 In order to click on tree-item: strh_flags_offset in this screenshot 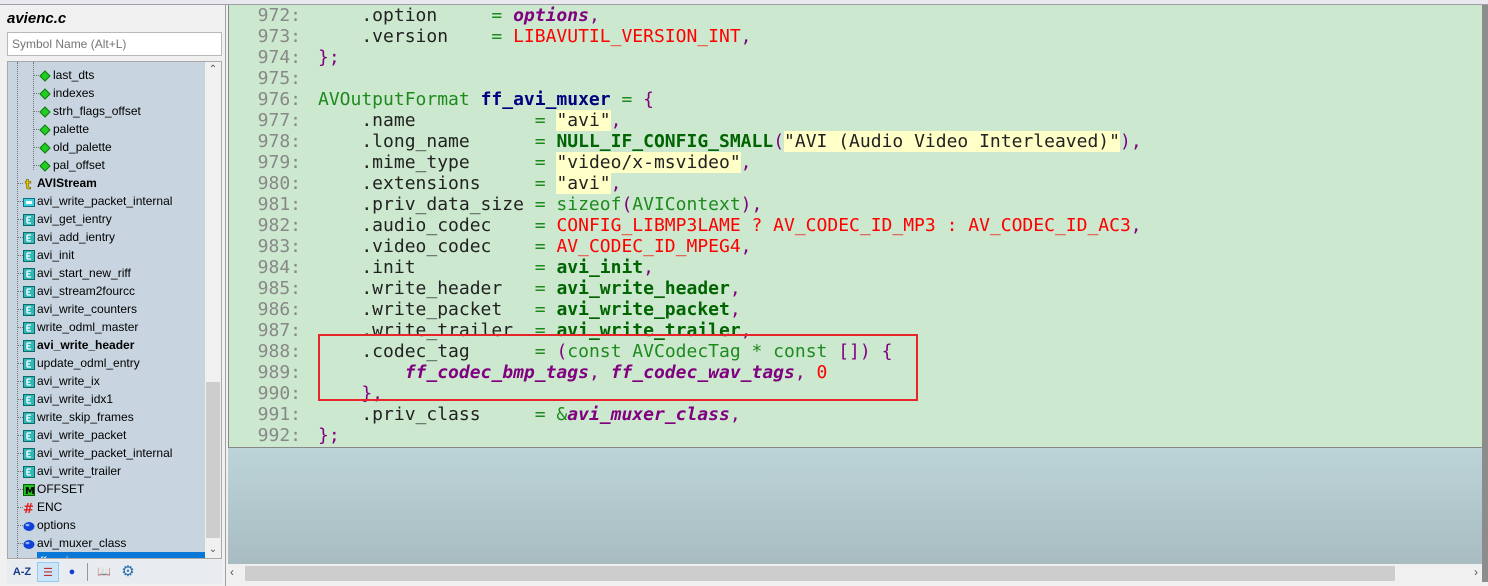, I will do `click(106, 111)`.